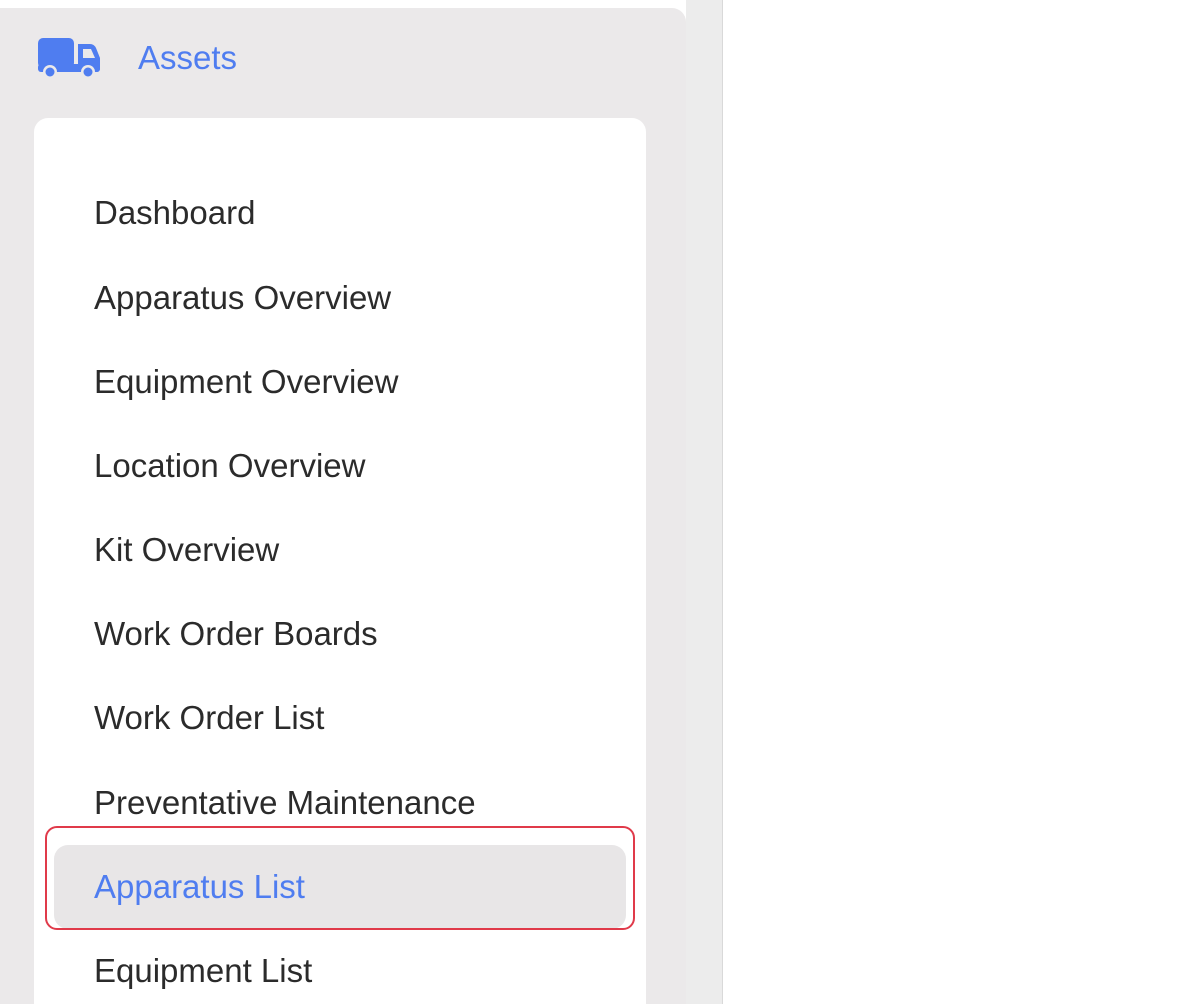  I want to click on menu-item-kit-overview: Kit Overview, so click(340, 550).